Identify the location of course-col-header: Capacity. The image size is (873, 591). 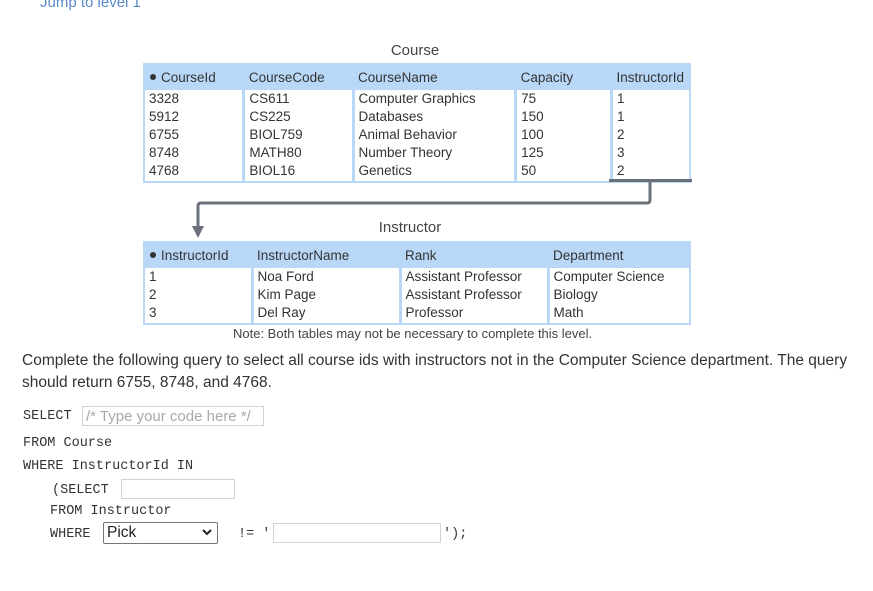
(563, 77).